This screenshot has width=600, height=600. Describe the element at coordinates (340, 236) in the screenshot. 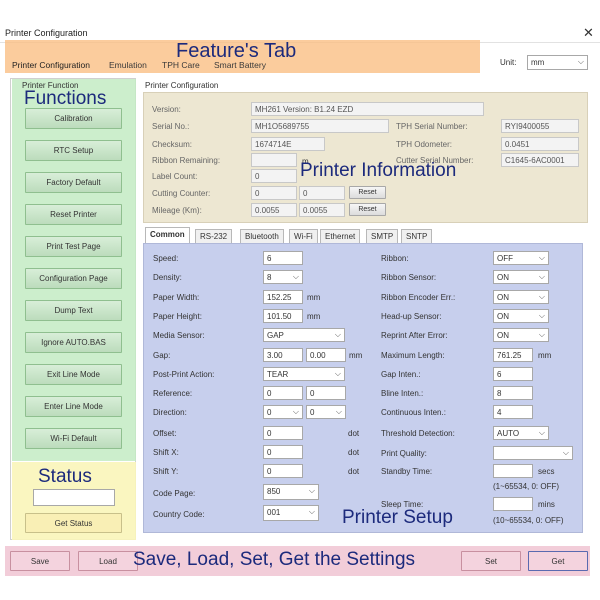

I see `tab-ethernet: Ethernet` at that location.